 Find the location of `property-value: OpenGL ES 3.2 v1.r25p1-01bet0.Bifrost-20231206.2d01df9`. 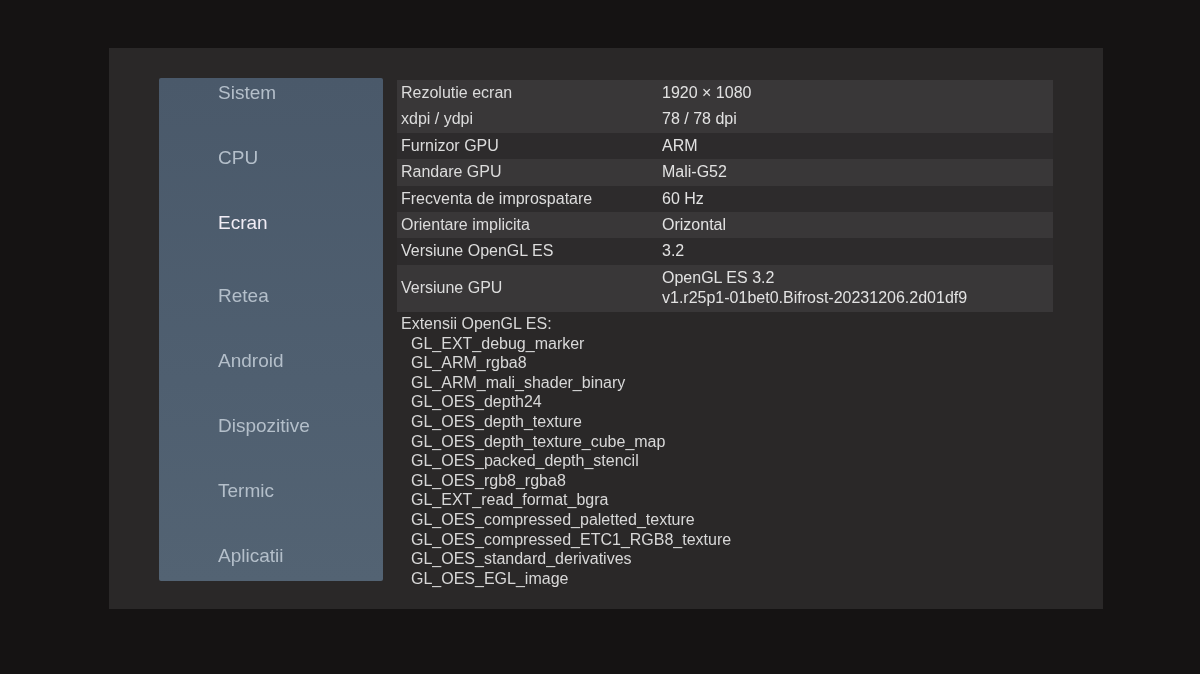

property-value: OpenGL ES 3.2 v1.r25p1-01bet0.Bifrost-20231206.2d01df9 is located at coordinates (815, 288).